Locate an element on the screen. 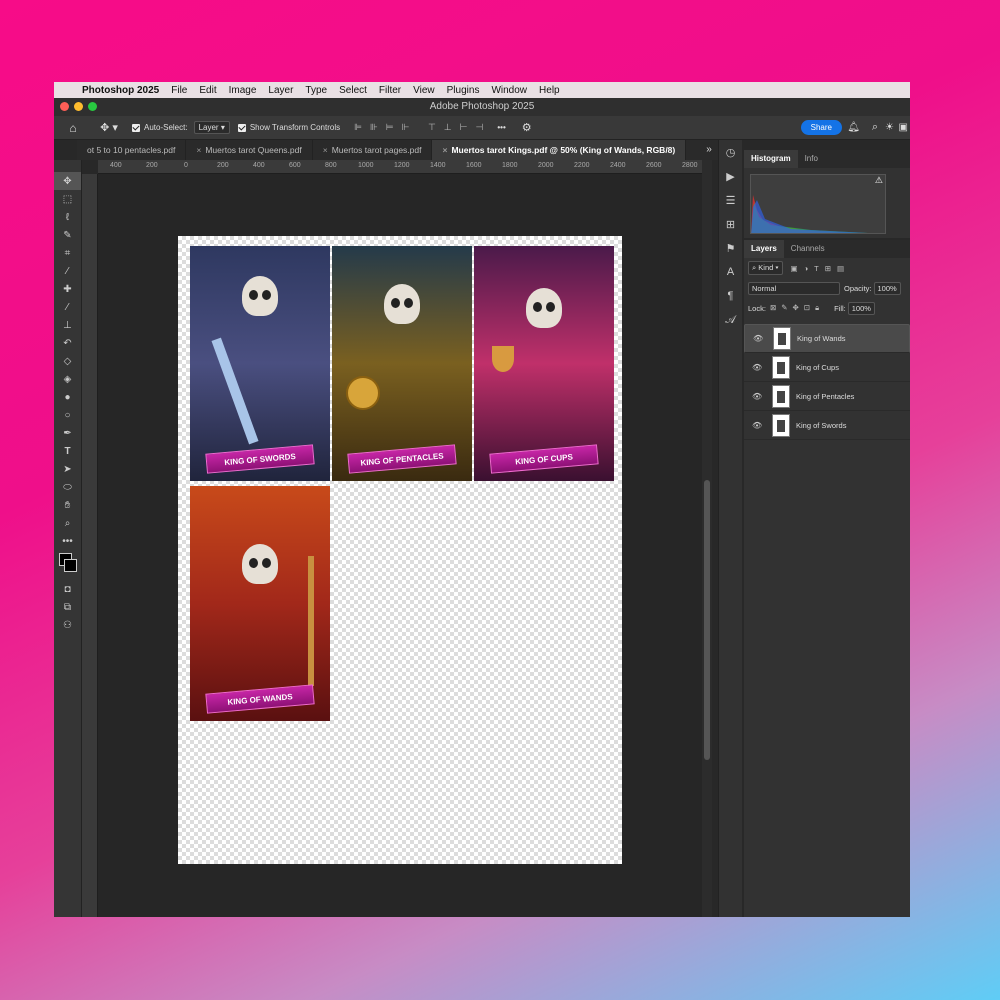 This screenshot has width=1000, height=1000. paragraph-panel-icon: ¶ is located at coordinates (730, 296).